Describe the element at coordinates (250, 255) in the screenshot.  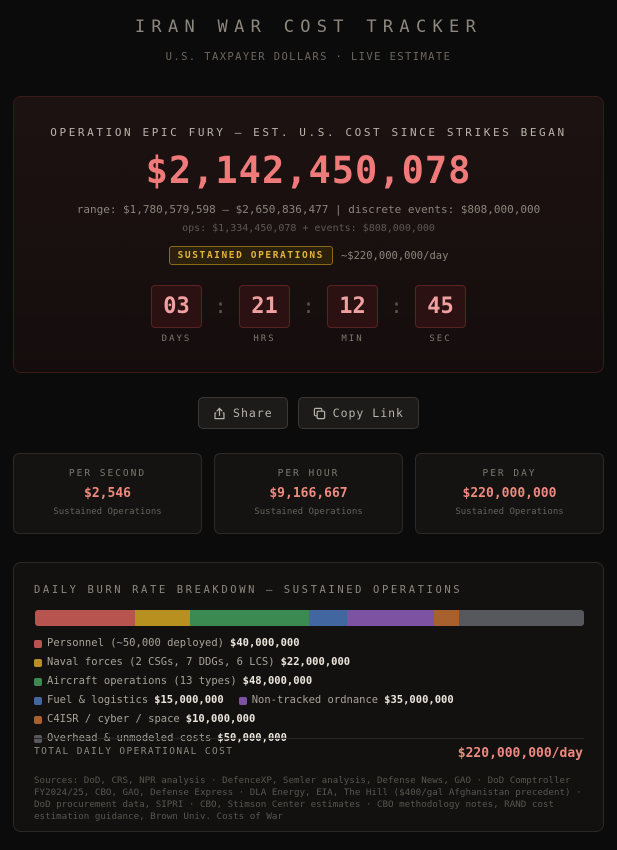
I see `status-badge: SUSTAINED OPERATIONS` at that location.